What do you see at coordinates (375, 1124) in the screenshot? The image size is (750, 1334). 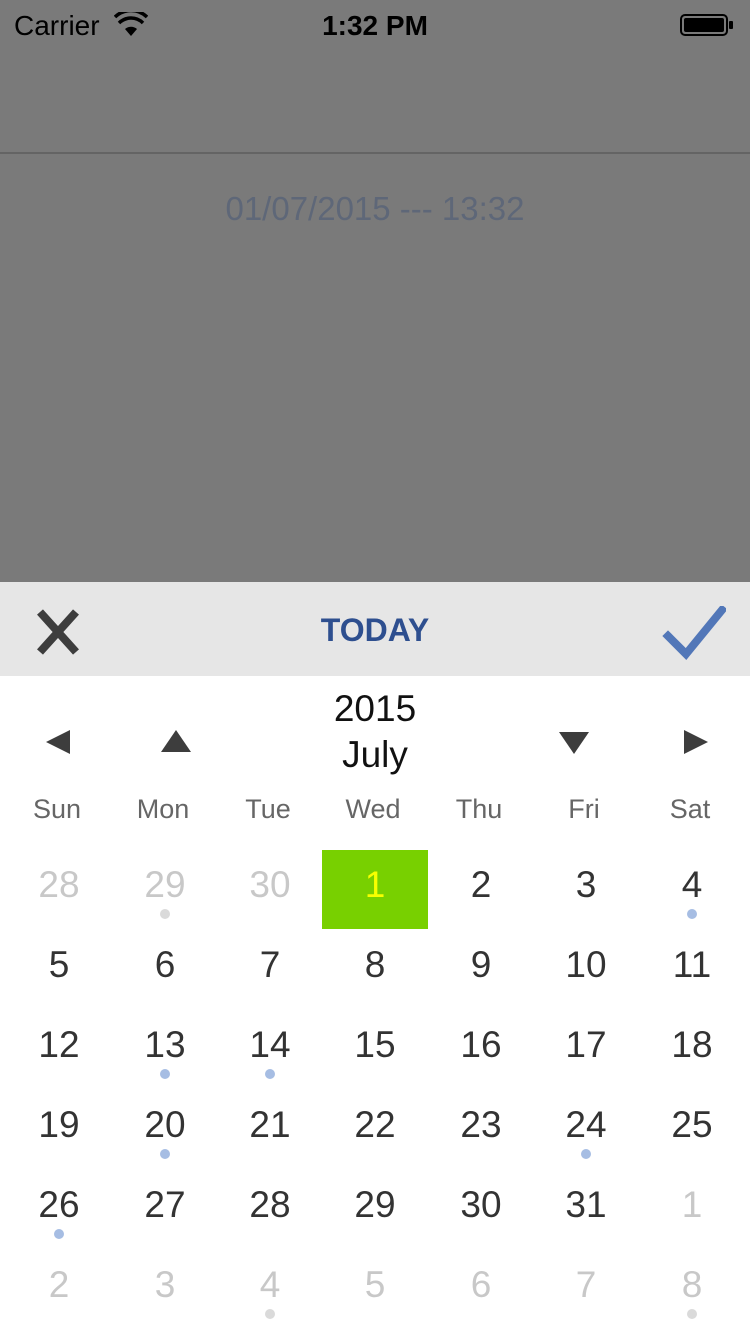 I see `calendar-day-number: 22` at bounding box center [375, 1124].